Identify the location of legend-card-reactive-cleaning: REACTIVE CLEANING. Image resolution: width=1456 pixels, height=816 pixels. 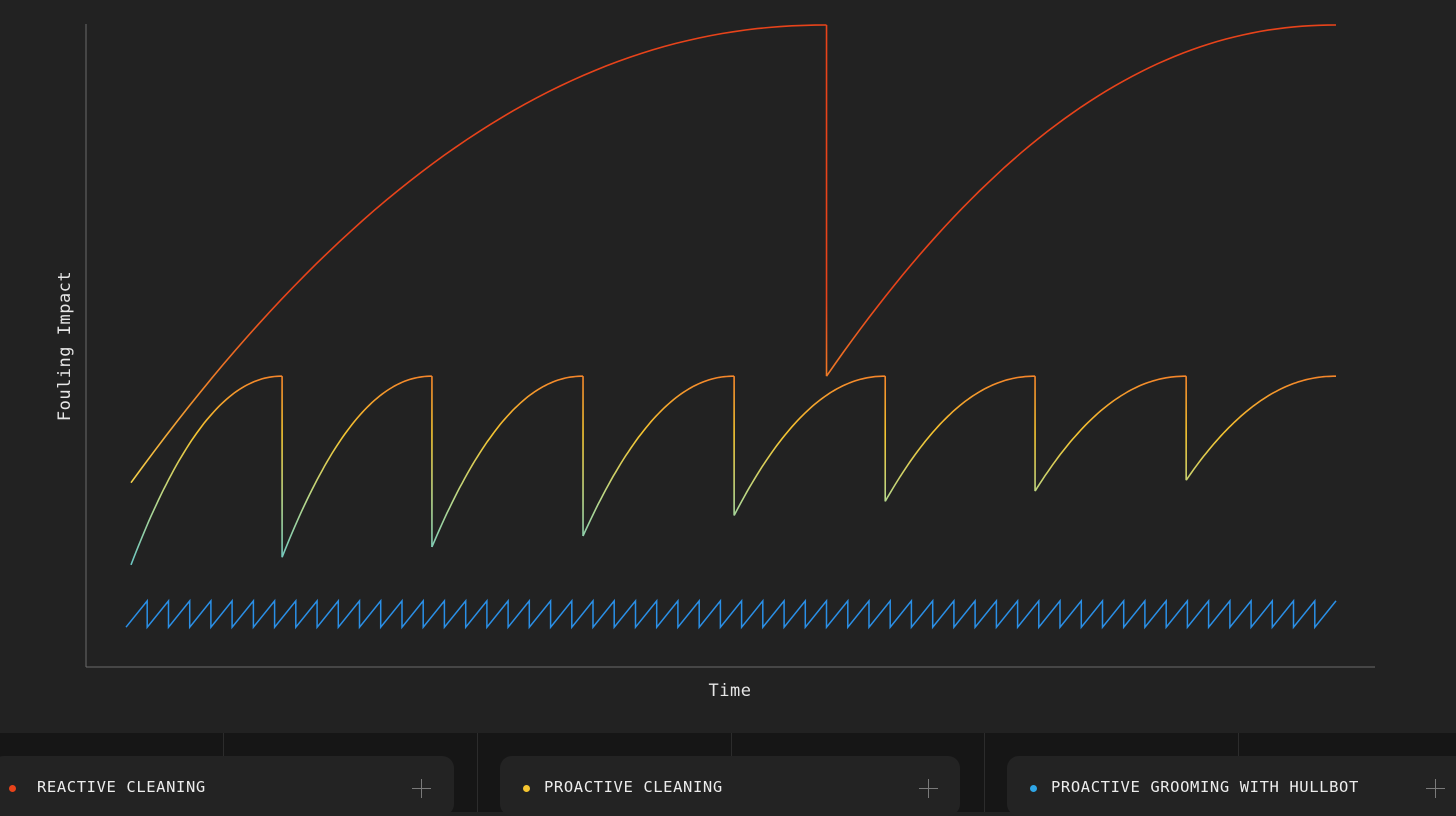
(227, 786).